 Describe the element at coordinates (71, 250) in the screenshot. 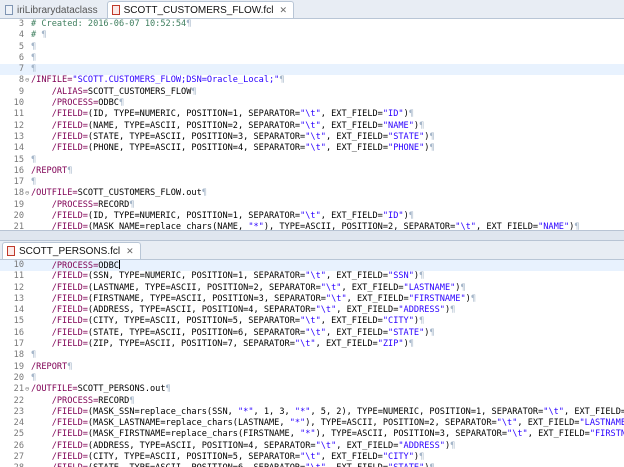

I see `tab-scott-persons: SCOTT_PERSONS.fcl ✕` at that location.